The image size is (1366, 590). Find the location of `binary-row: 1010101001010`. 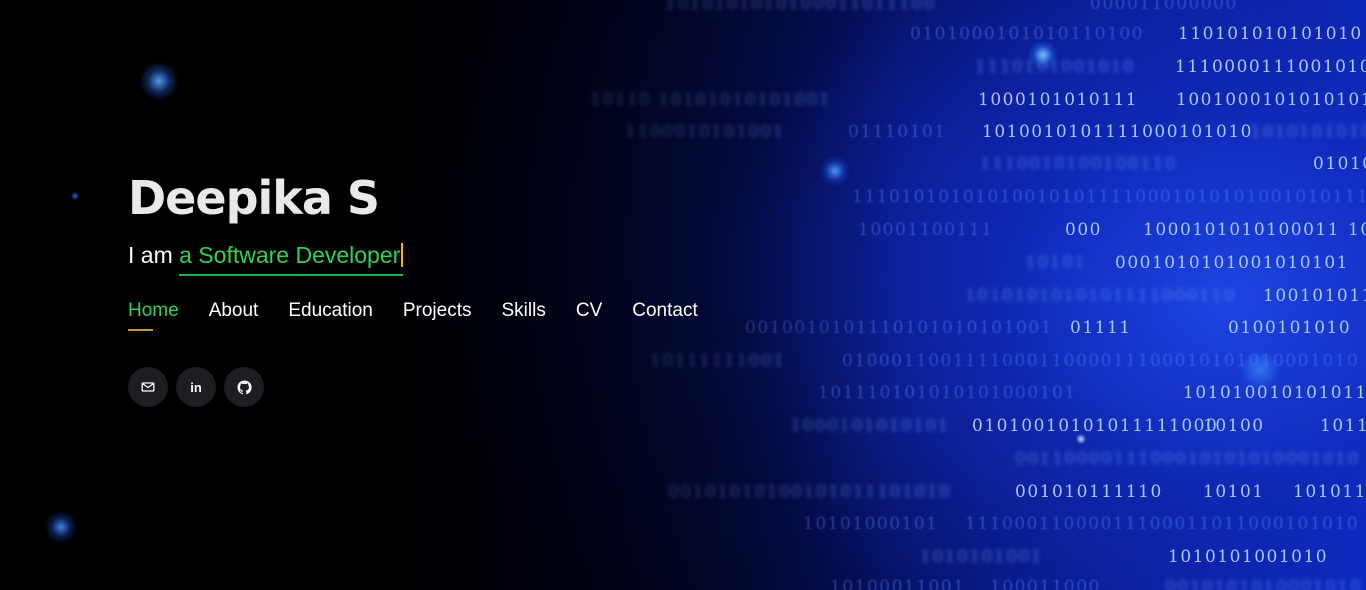

binary-row: 1010101001010 is located at coordinates (1248, 557).